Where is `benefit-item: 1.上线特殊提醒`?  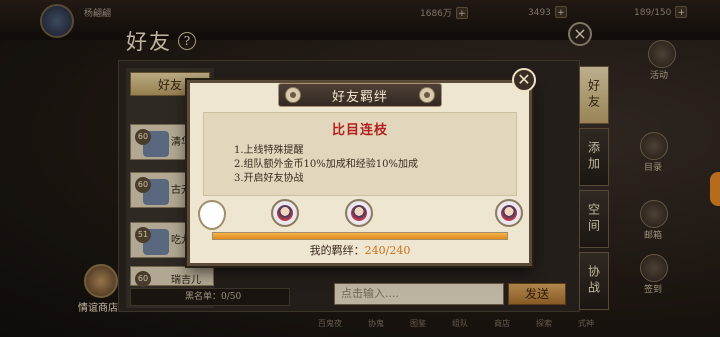 benefit-item: 1.上线特殊提醒 is located at coordinates (269, 150).